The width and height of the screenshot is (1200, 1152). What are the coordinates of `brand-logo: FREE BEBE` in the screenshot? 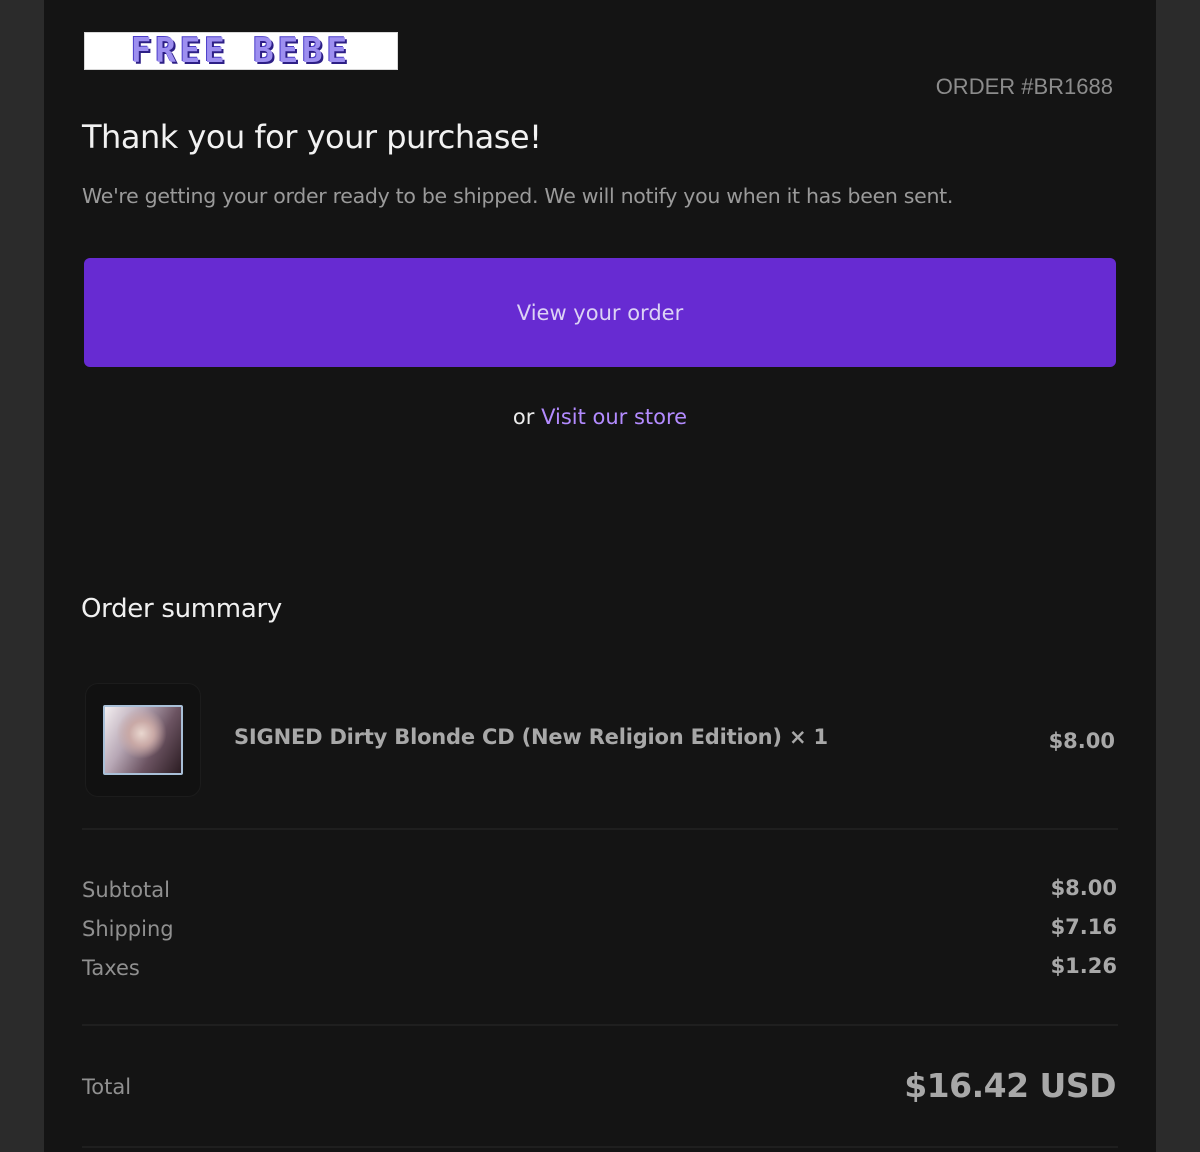 It's located at (241, 51).